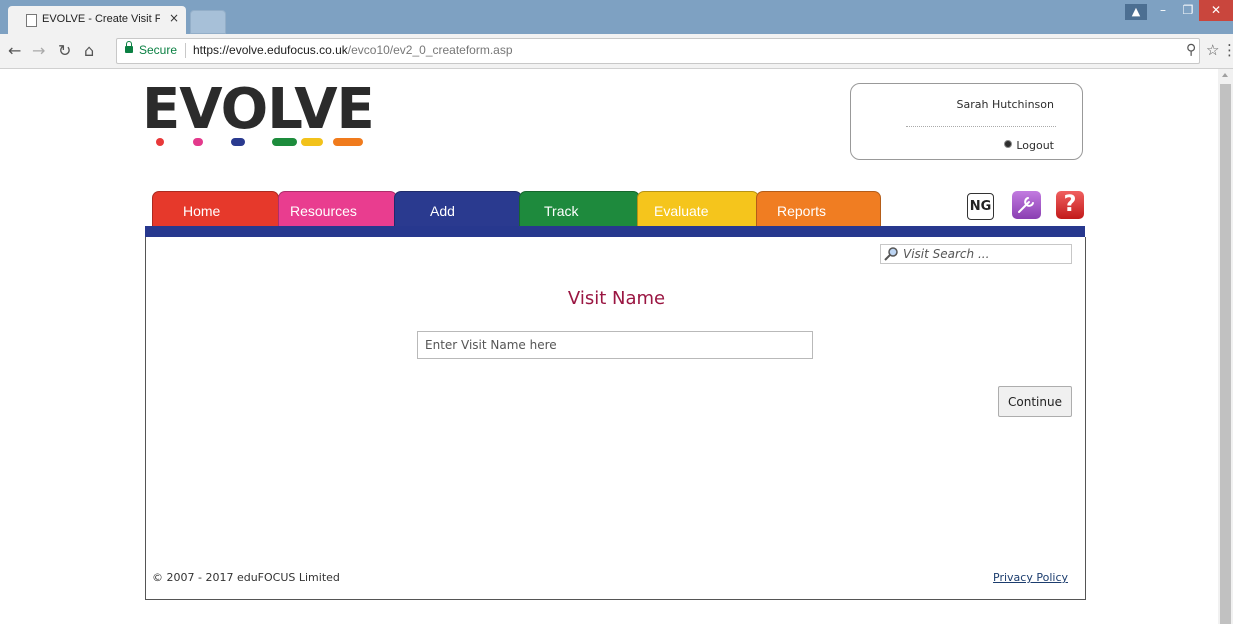 Image resolution: width=1233 pixels, height=624 pixels. Describe the element at coordinates (616, 17) in the screenshot. I see `browser-title-bar: EVOLVE - Create Visit For × ▲ – ❐ ✕` at that location.